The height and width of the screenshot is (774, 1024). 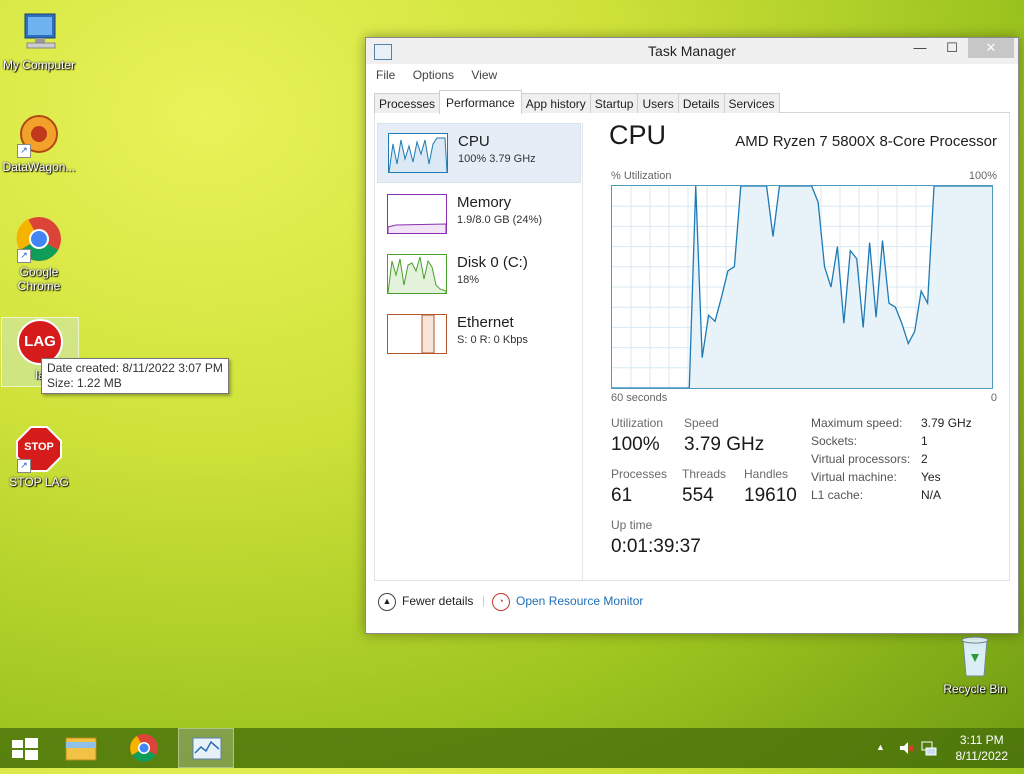 What do you see at coordinates (637, 423) in the screenshot?
I see `utilization-label: Utilization` at bounding box center [637, 423].